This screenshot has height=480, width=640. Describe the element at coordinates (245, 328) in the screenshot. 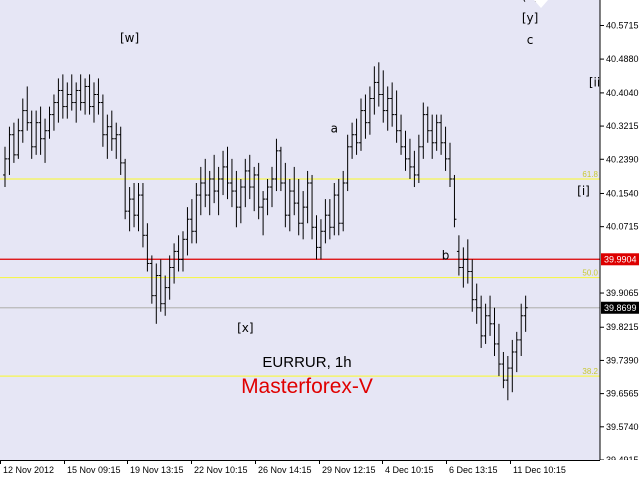

I see `wave-label: [x]` at that location.